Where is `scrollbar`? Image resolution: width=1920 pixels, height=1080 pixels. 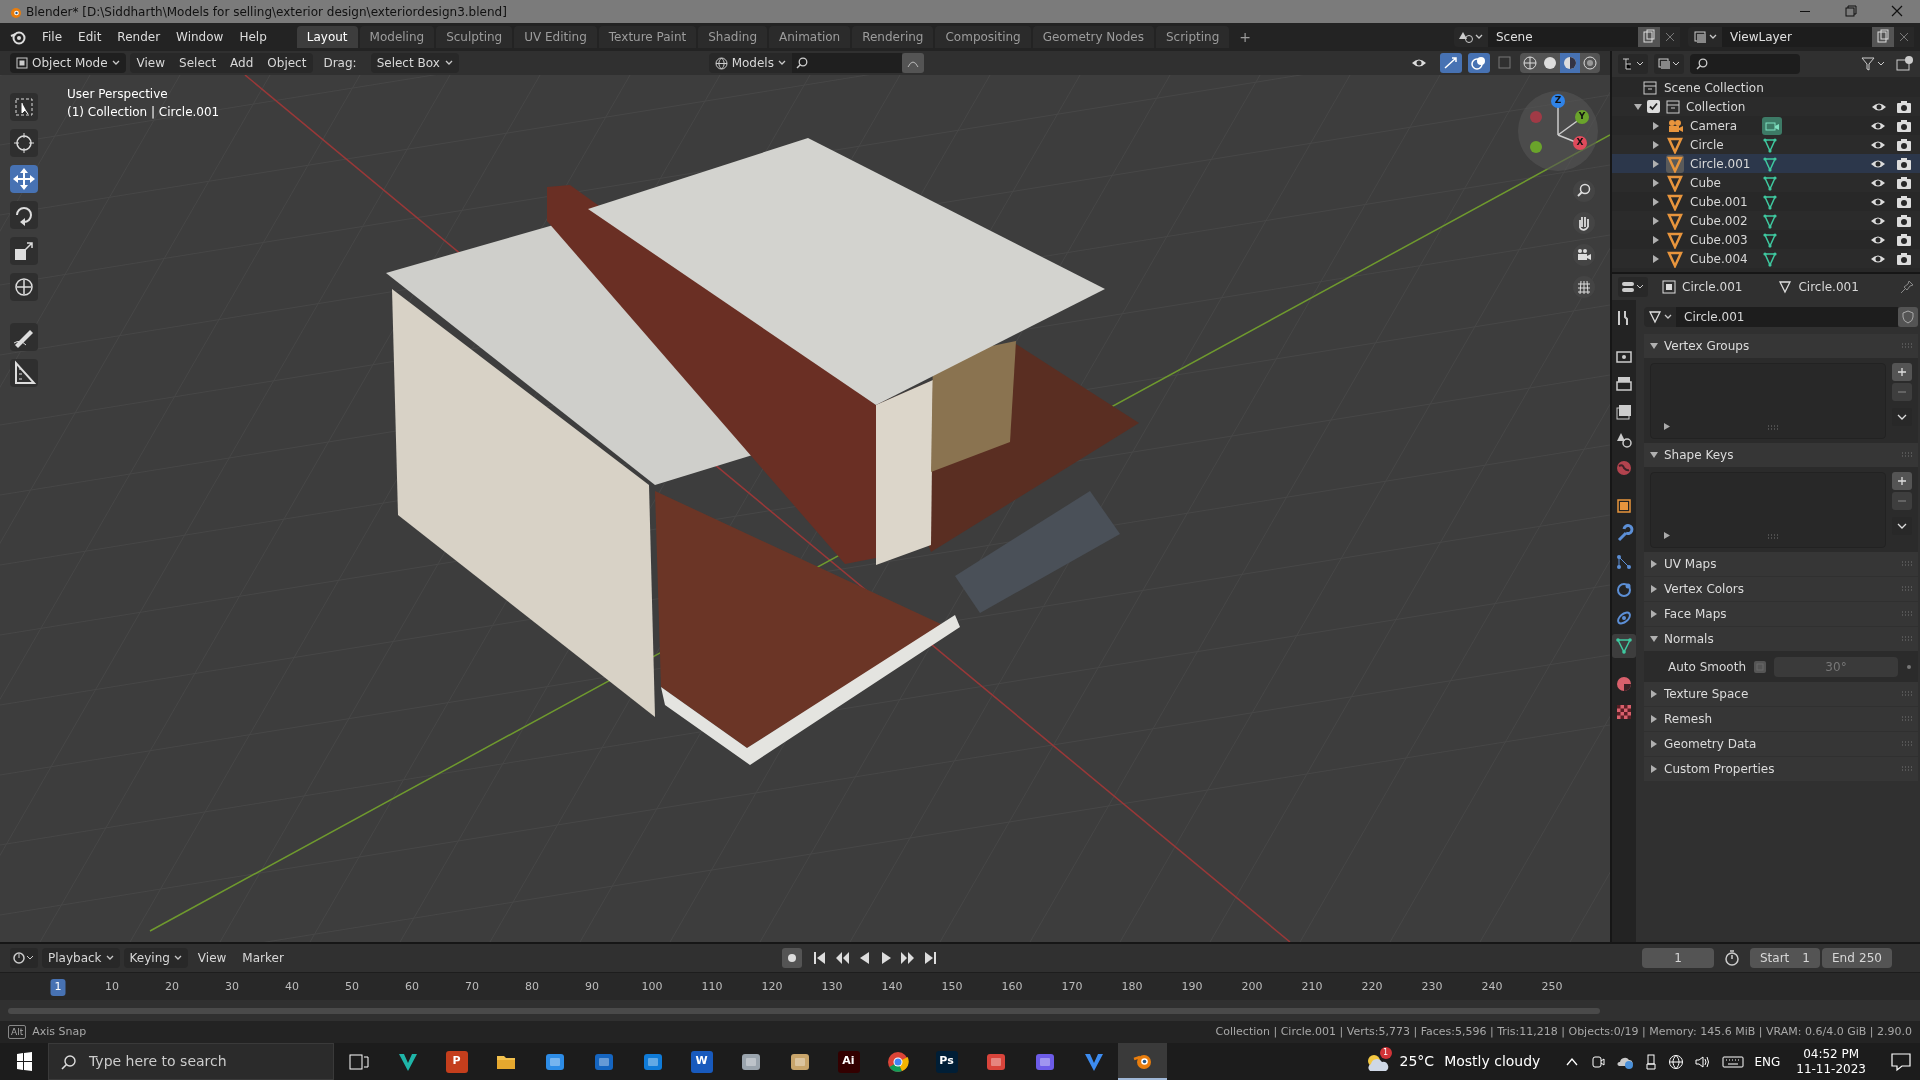
scrollbar is located at coordinates (804, 1010).